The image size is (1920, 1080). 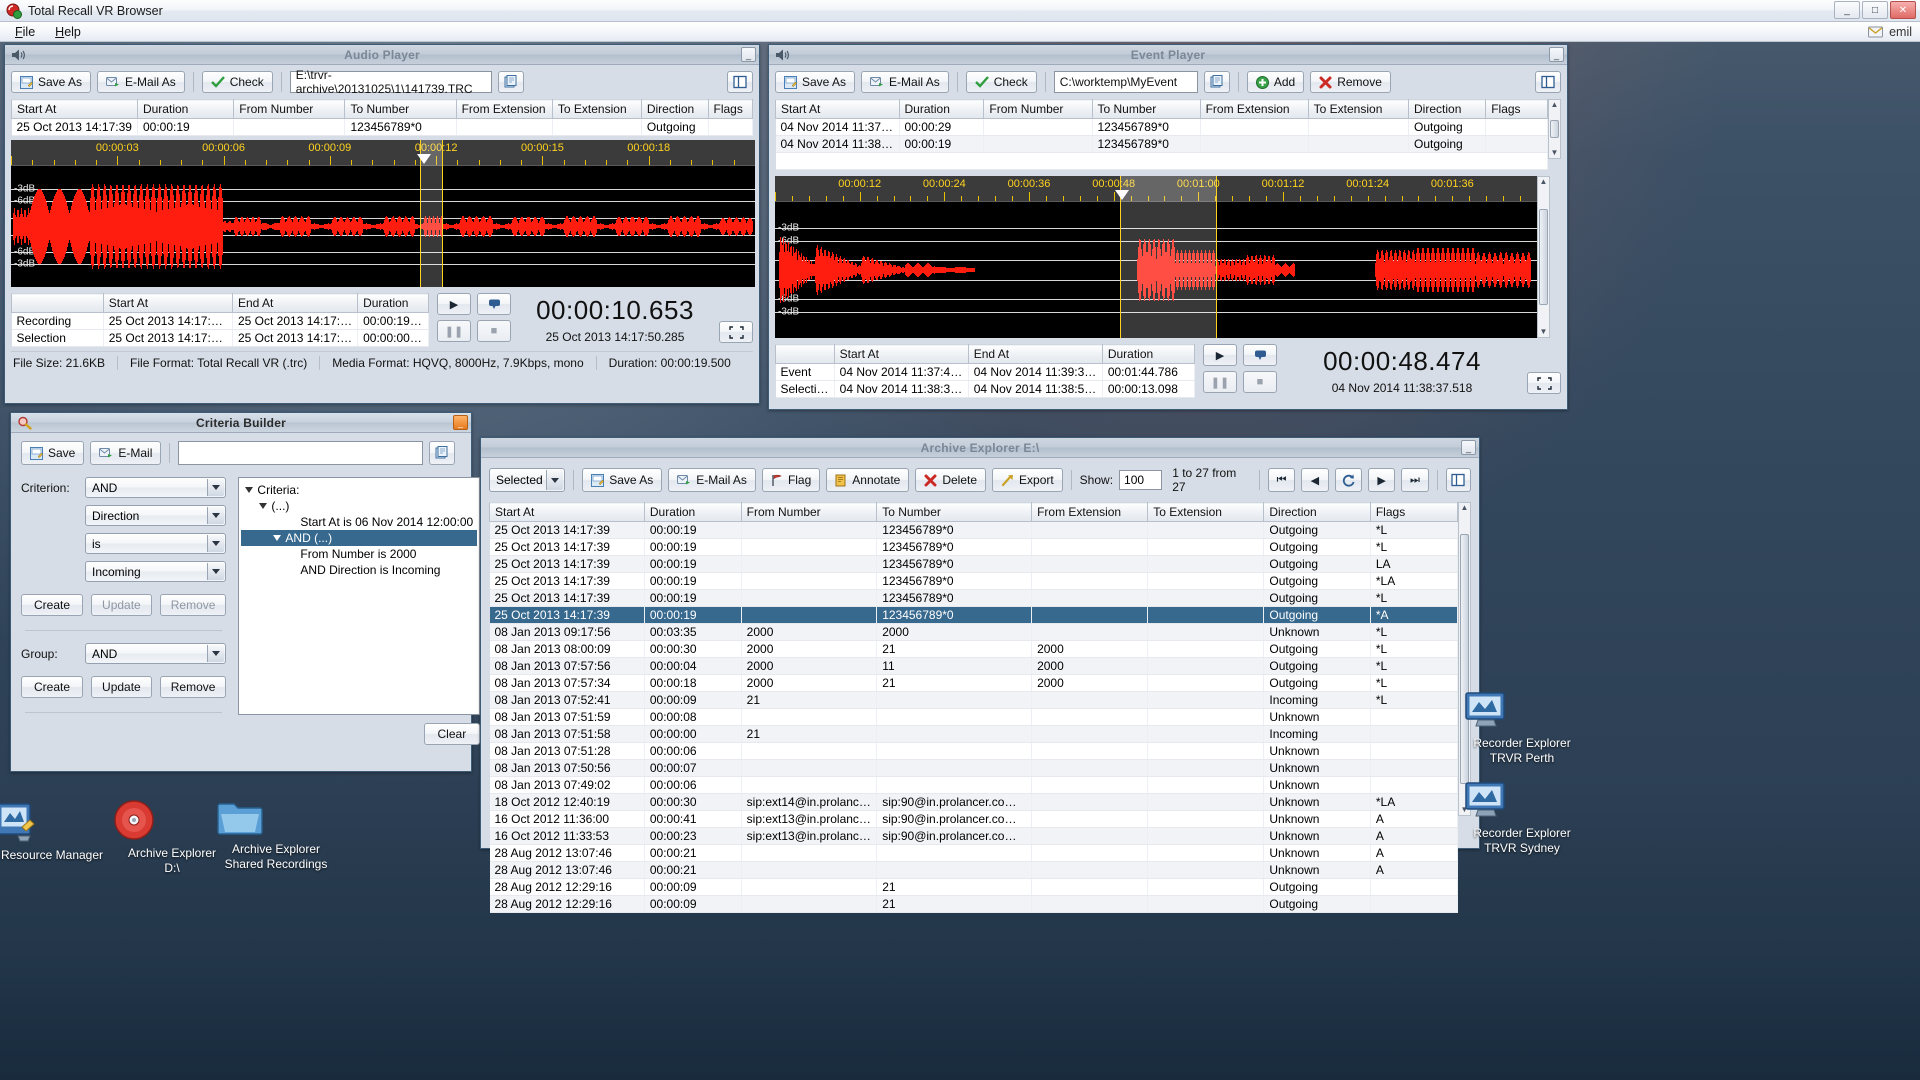 What do you see at coordinates (1027, 480) in the screenshot?
I see `archive-export-button: Export` at bounding box center [1027, 480].